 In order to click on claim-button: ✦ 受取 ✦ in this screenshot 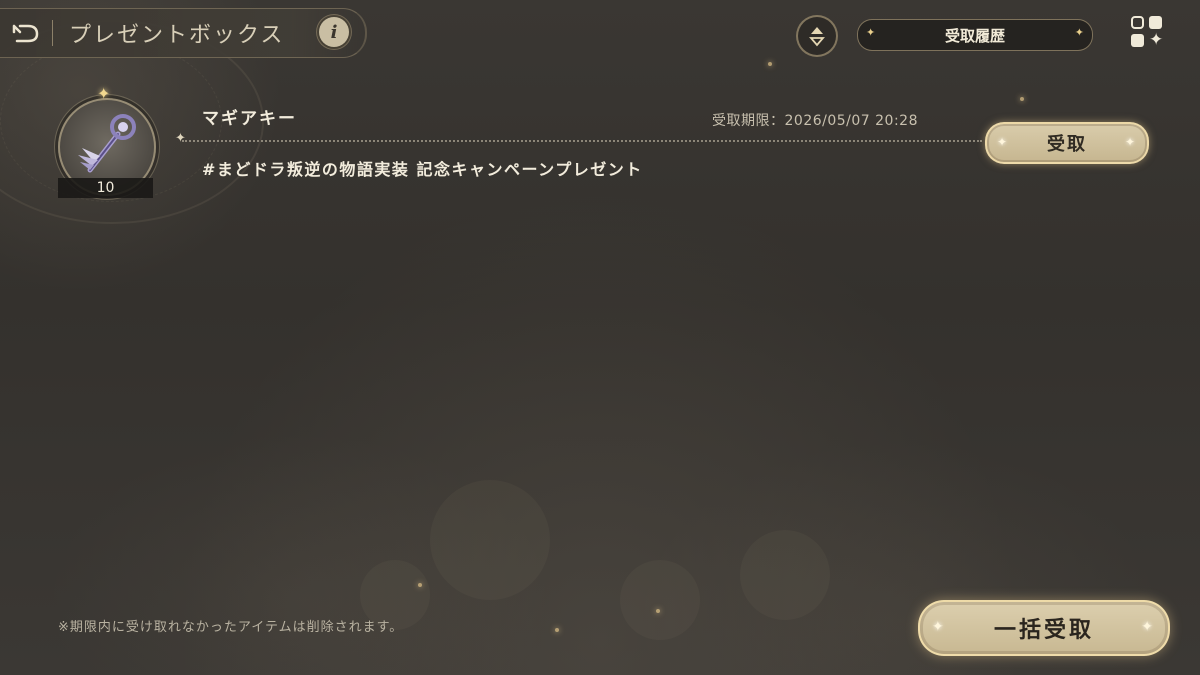, I will do `click(1067, 143)`.